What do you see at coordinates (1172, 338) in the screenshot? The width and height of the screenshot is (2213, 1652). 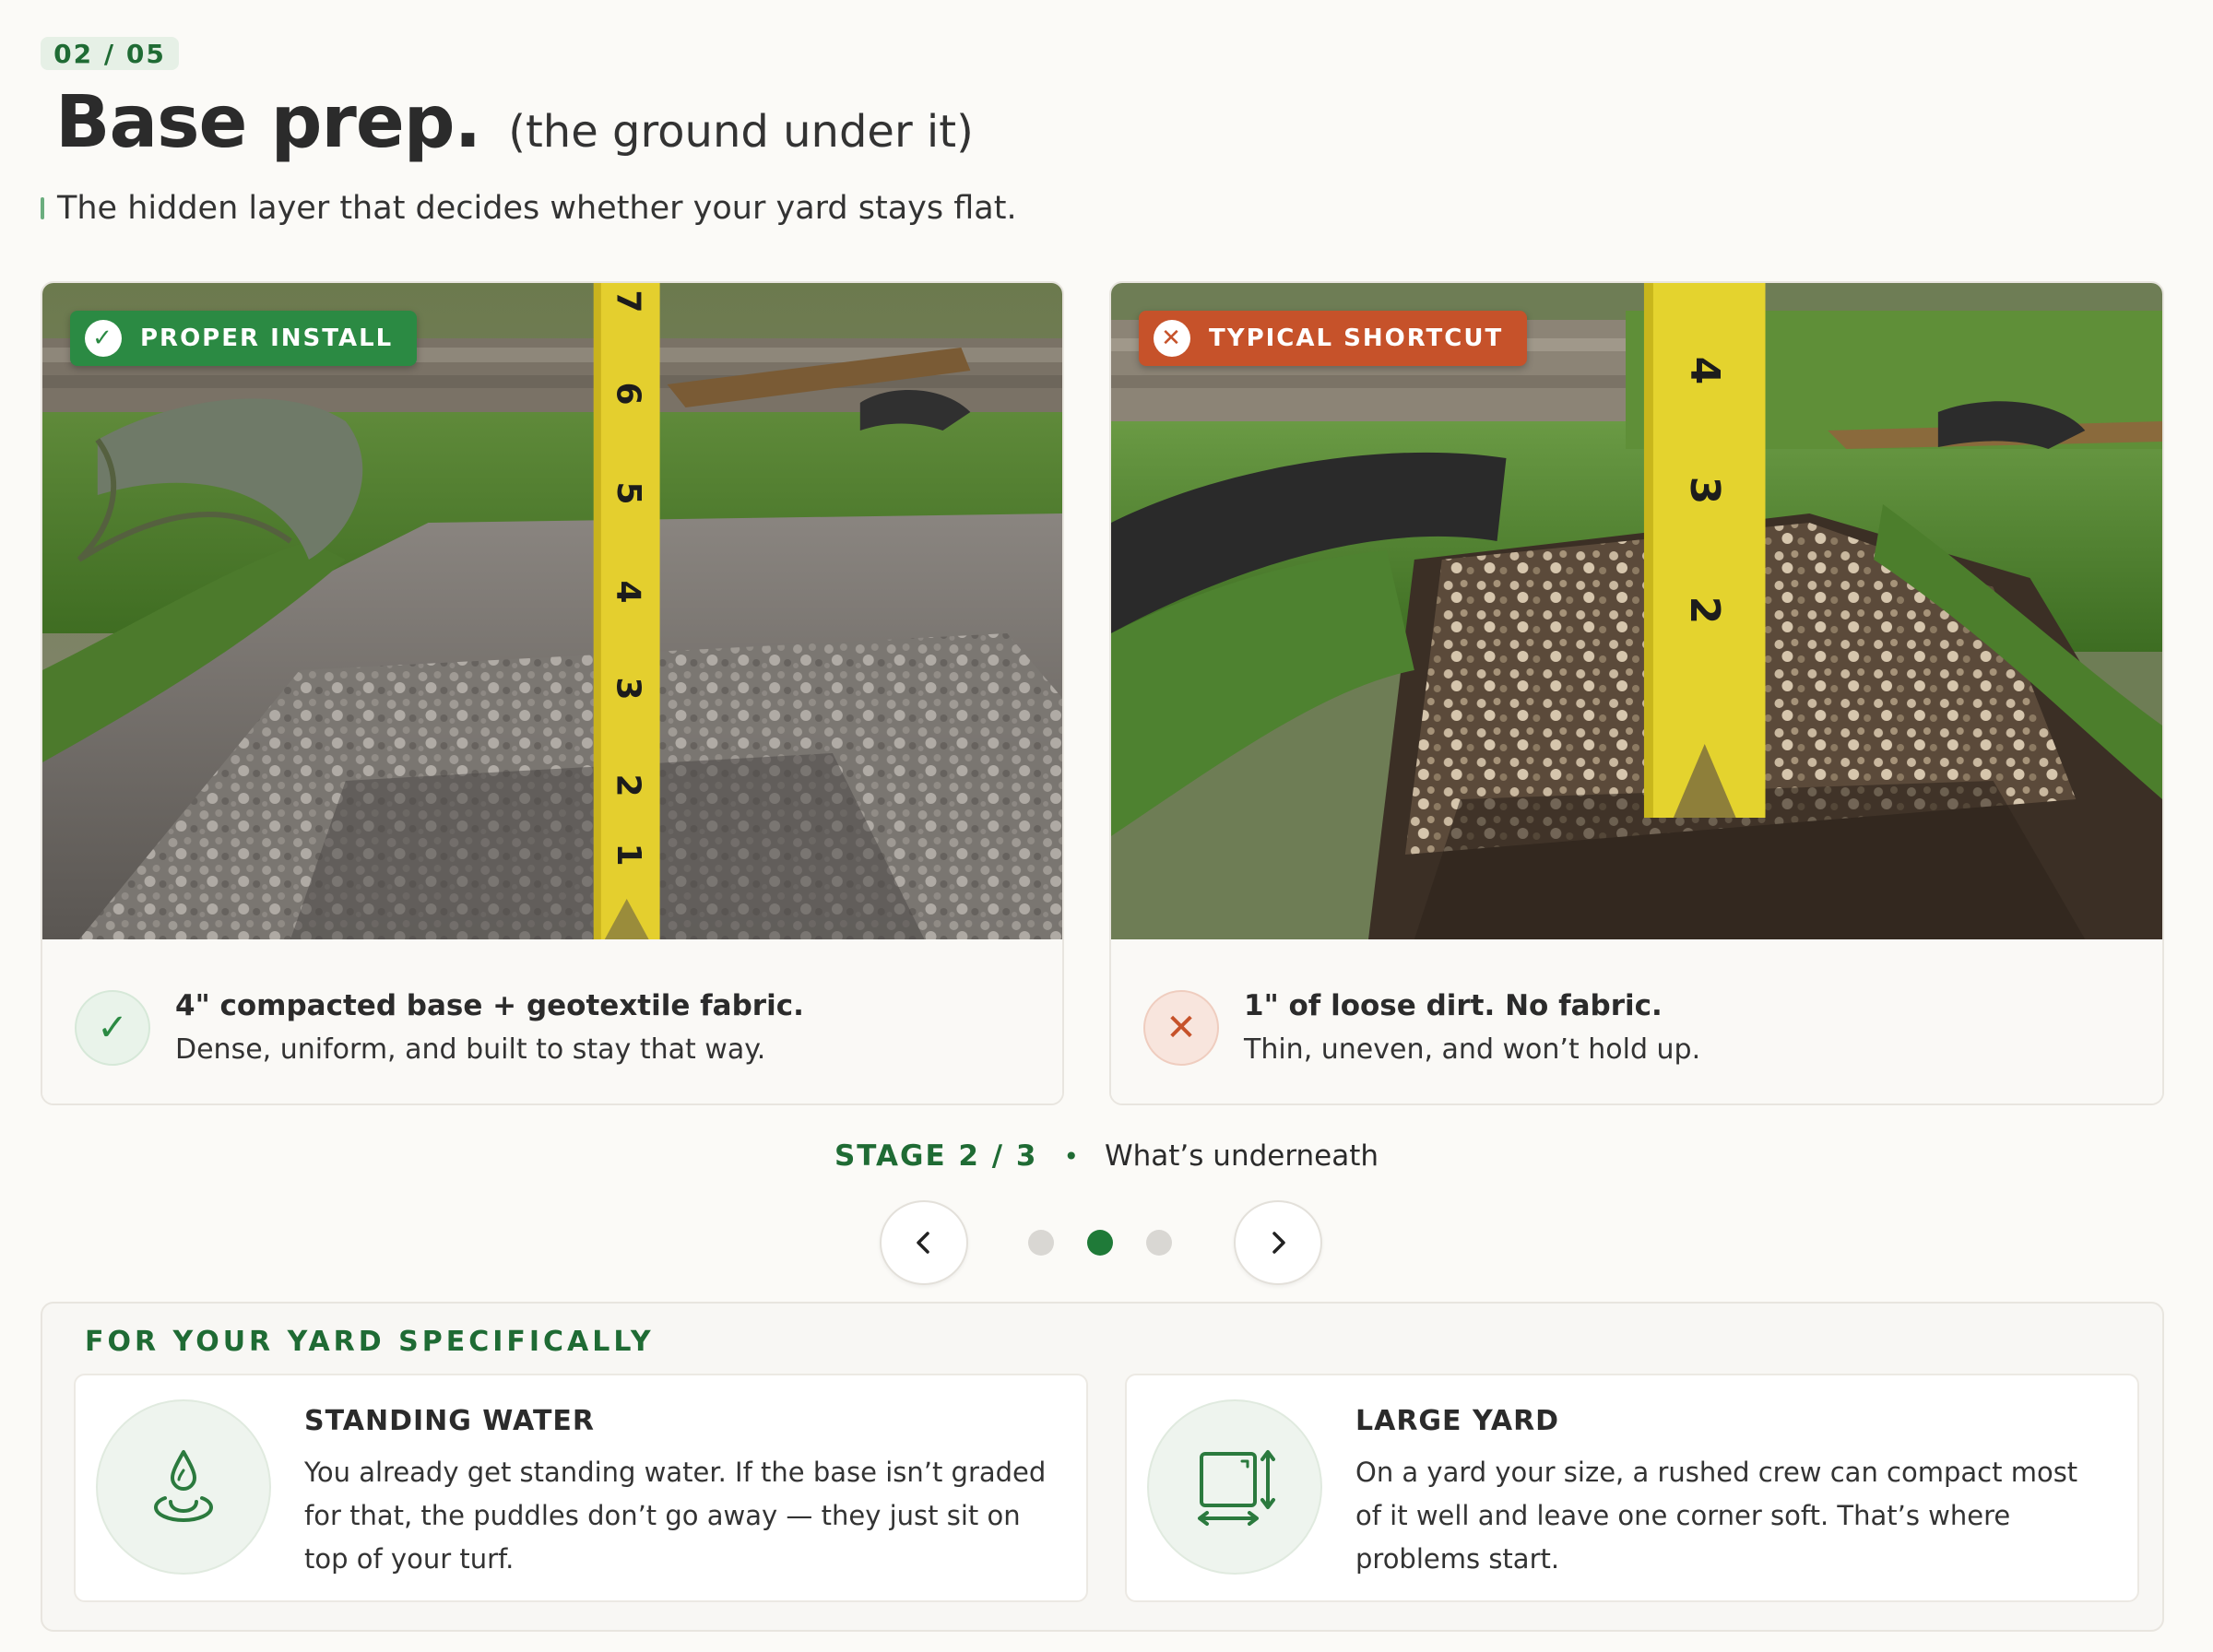 I see `x-icon: ✕` at bounding box center [1172, 338].